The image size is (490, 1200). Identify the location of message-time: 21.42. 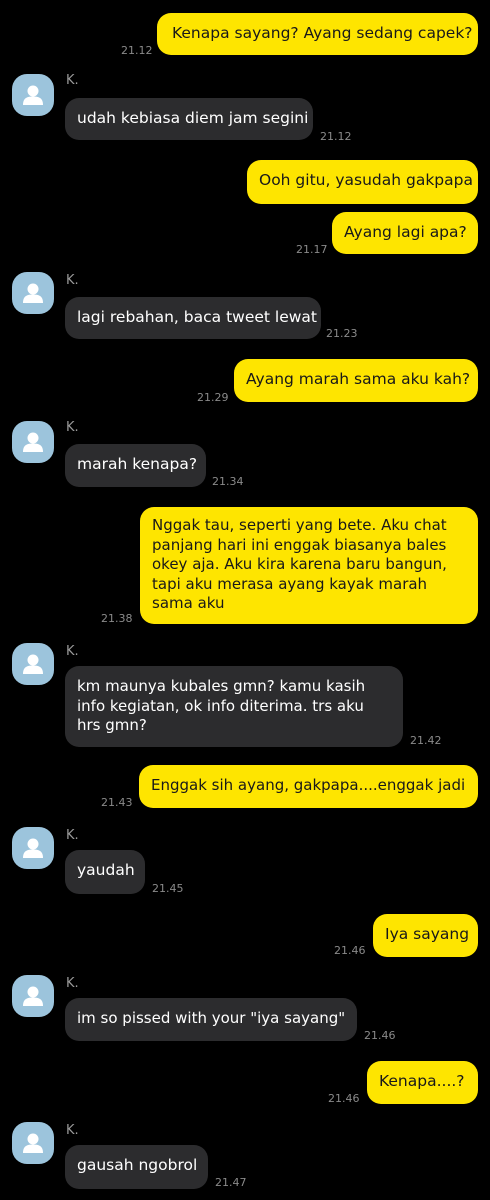
(426, 740).